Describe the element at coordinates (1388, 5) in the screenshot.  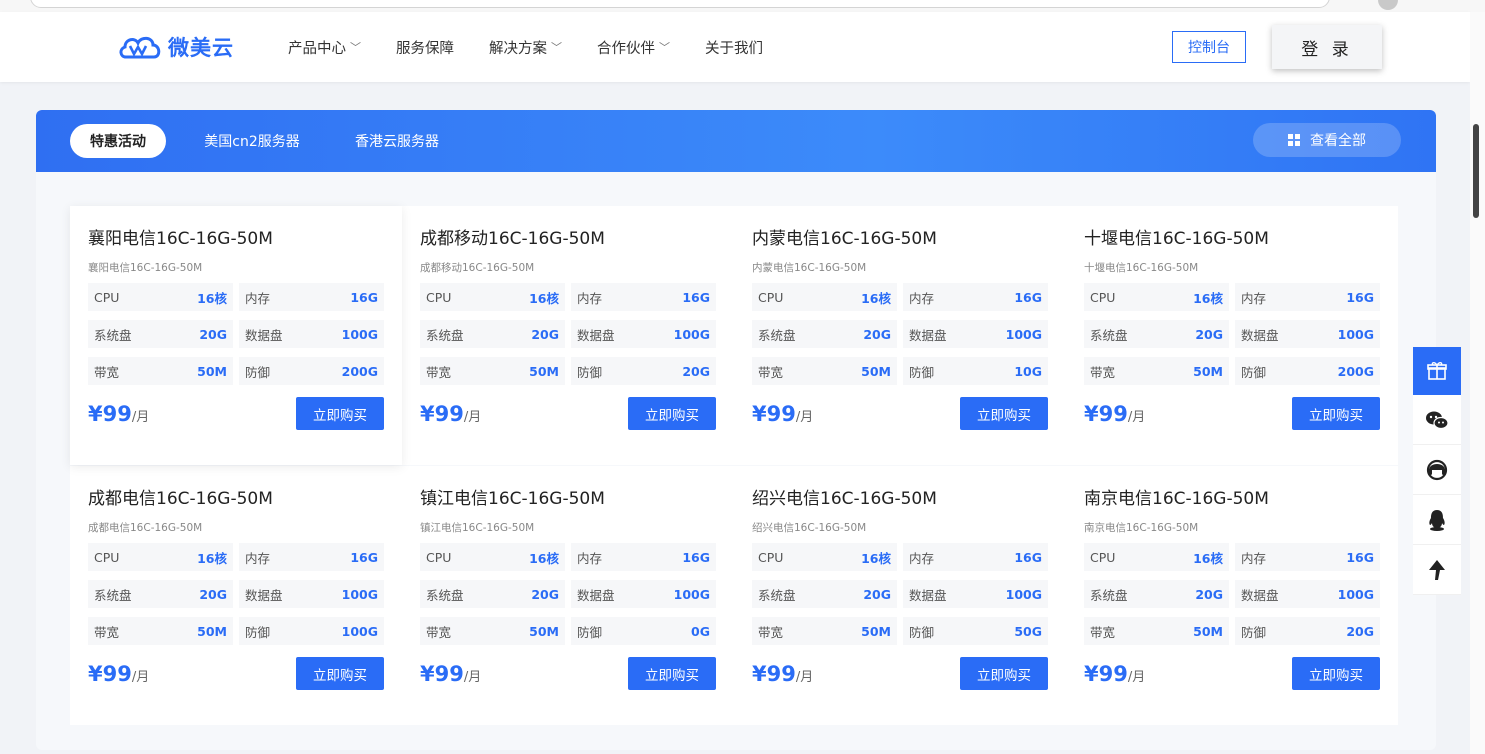
I see `profile-icon` at that location.